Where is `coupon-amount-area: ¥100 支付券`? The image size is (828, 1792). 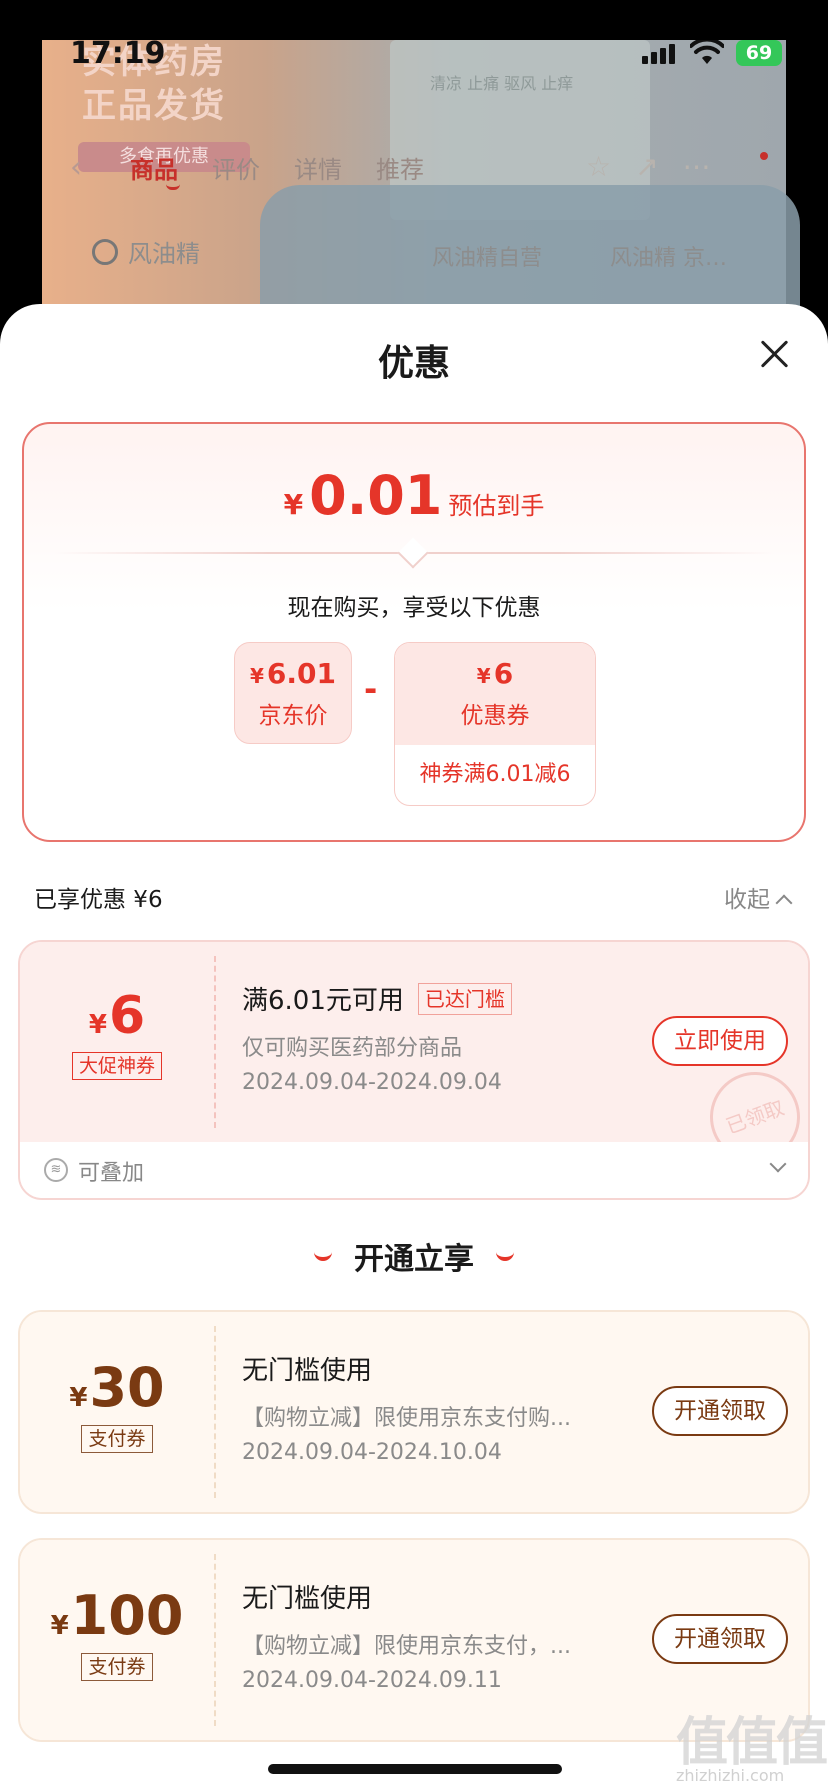 coupon-amount-area: ¥100 支付券 is located at coordinates (117, 1640).